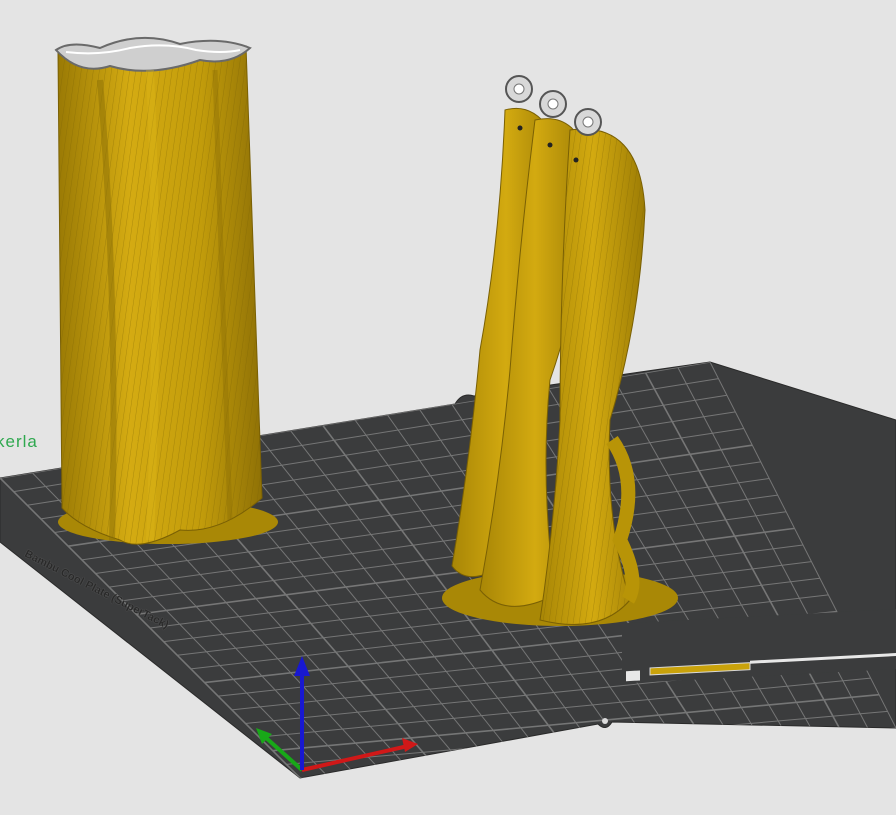 This screenshot has height=815, width=896. Describe the element at coordinates (605, 721) in the screenshot. I see `plate-notch` at that location.